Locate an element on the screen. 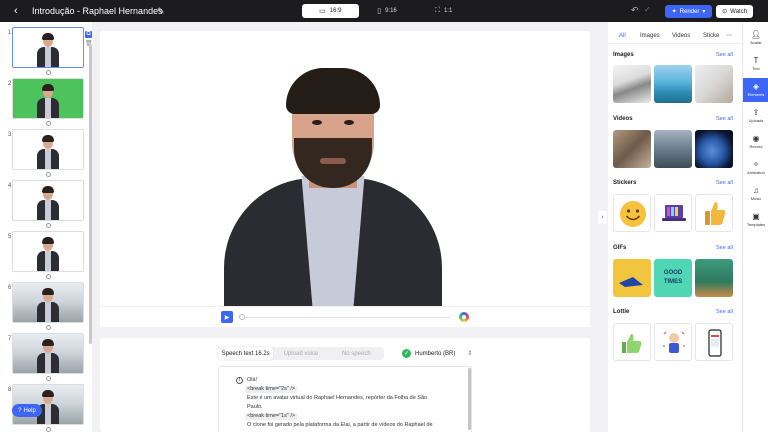 Image resolution: width=768 pixels, height=432 pixels. help-button: ? Help is located at coordinates (27, 410).